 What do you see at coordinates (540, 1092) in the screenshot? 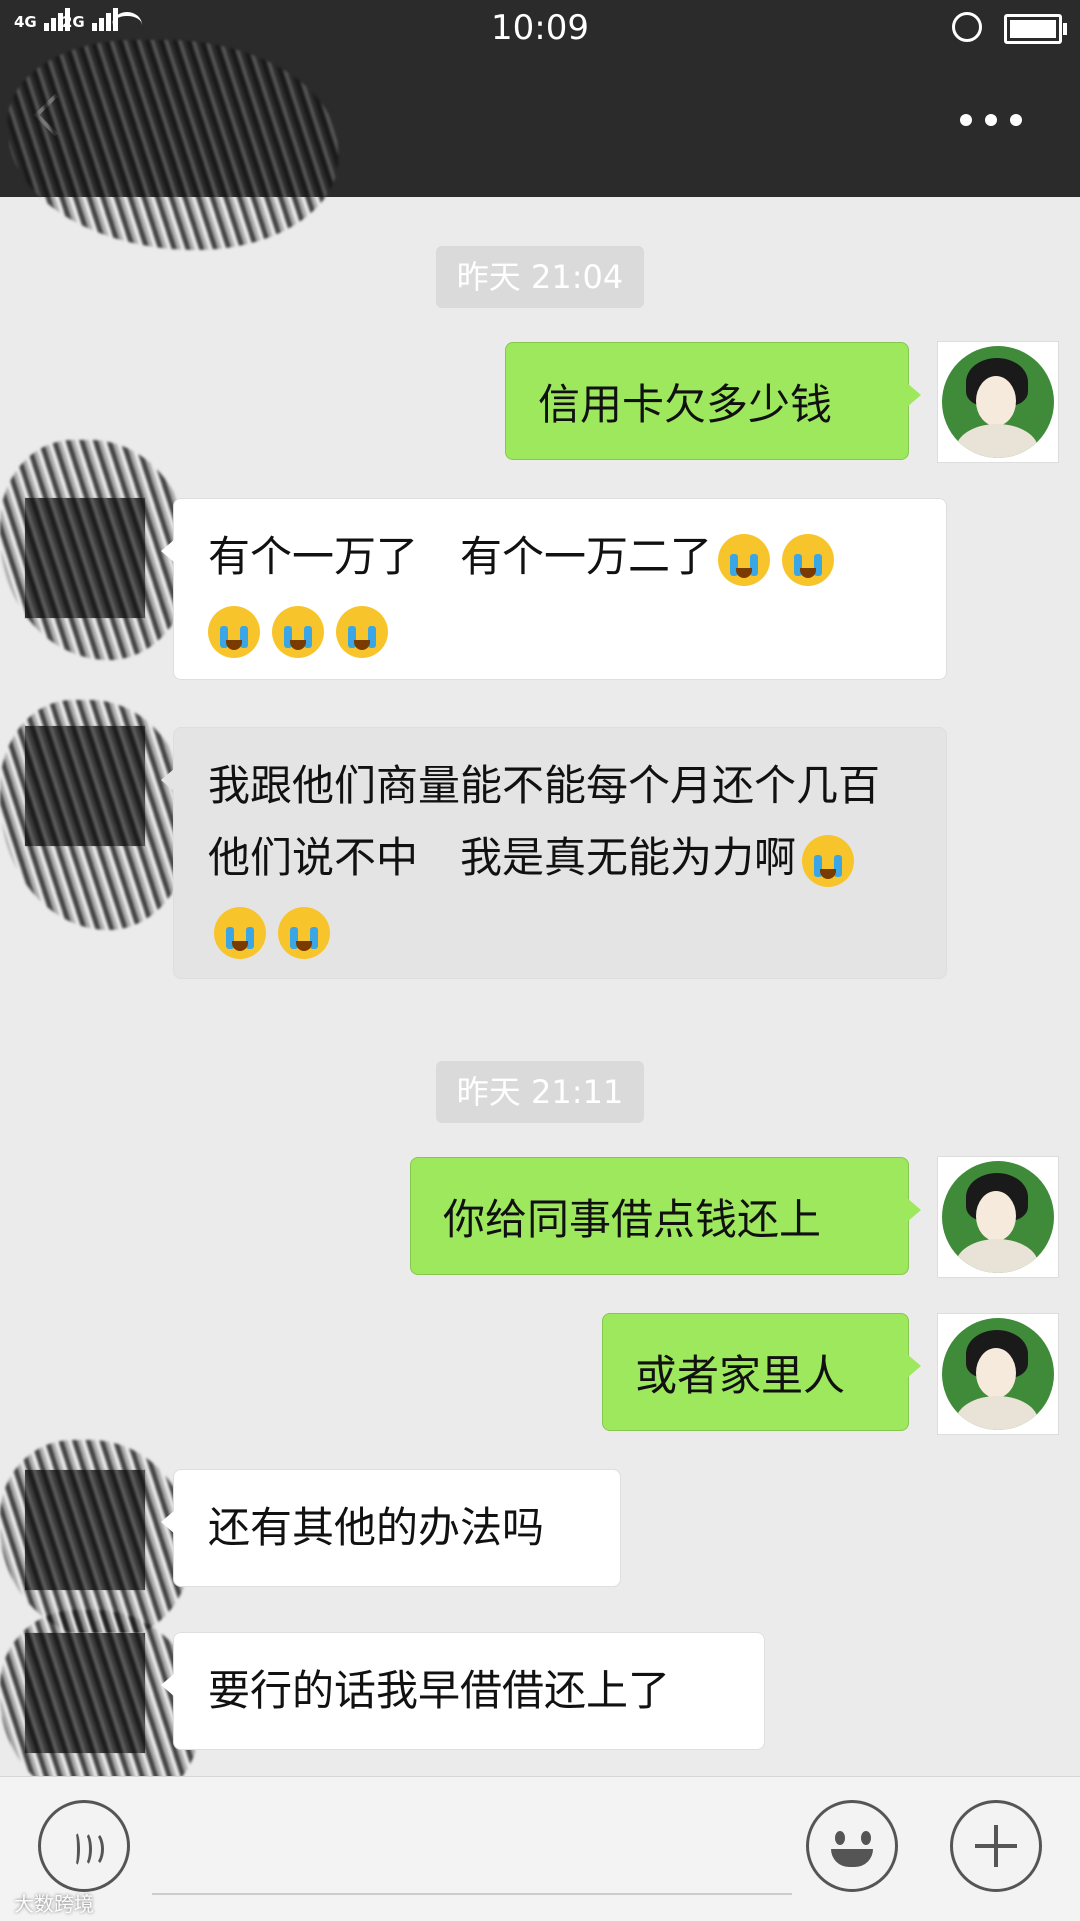
I see `timestamp: 昨天 21:11` at bounding box center [540, 1092].